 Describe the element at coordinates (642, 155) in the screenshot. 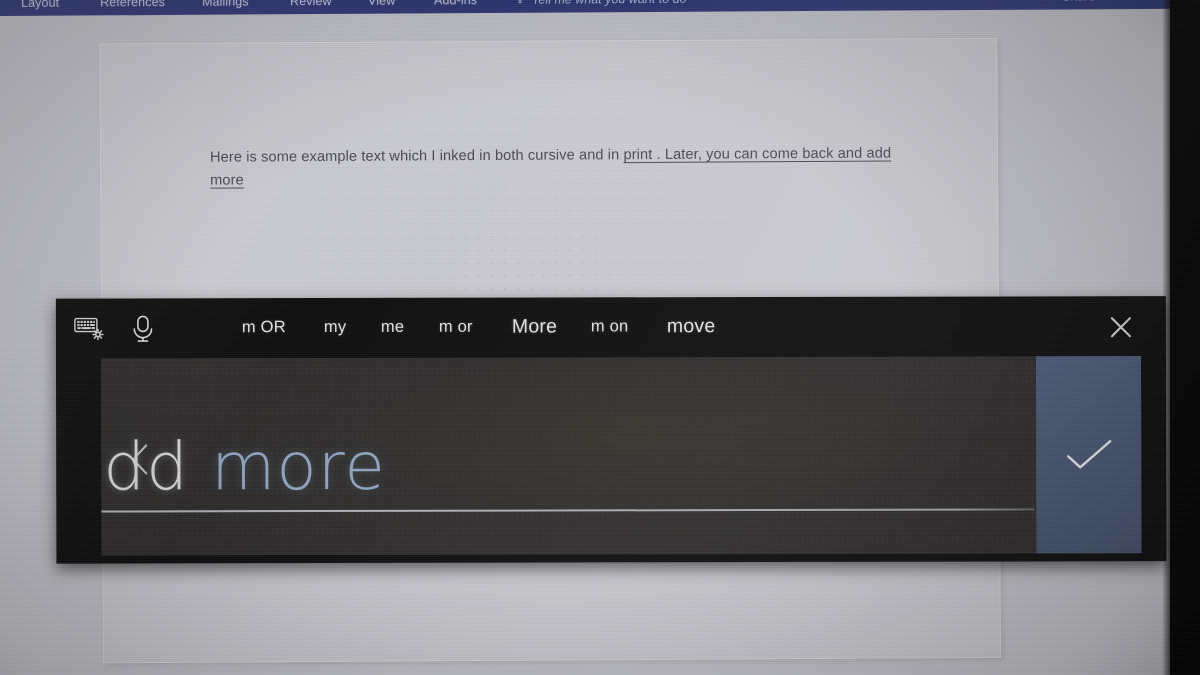

I see `doc-text-underlined-print: print .` at that location.